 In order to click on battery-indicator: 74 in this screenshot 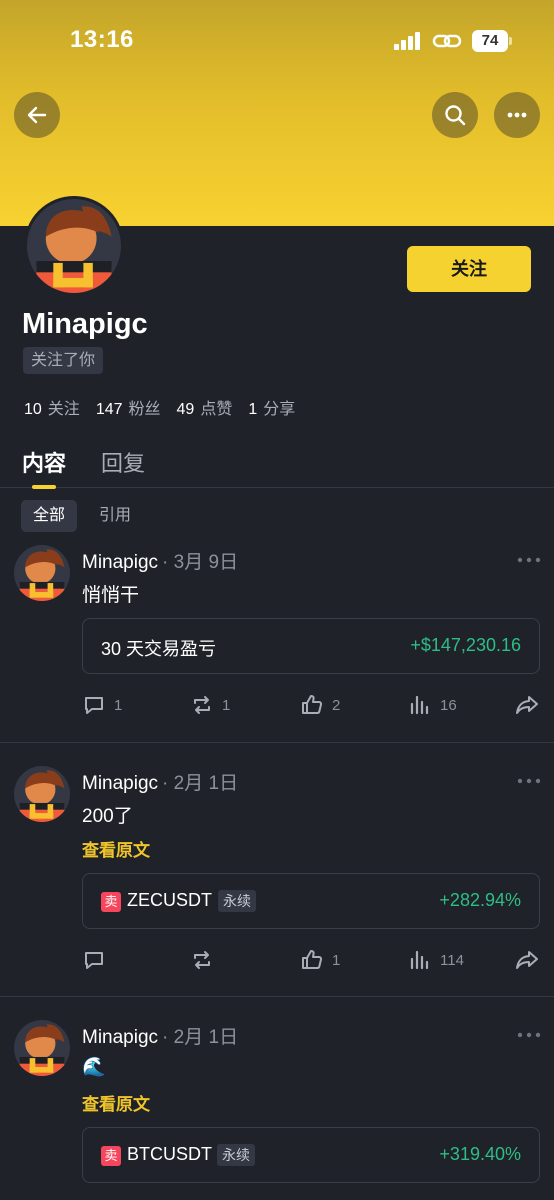, I will do `click(492, 41)`.